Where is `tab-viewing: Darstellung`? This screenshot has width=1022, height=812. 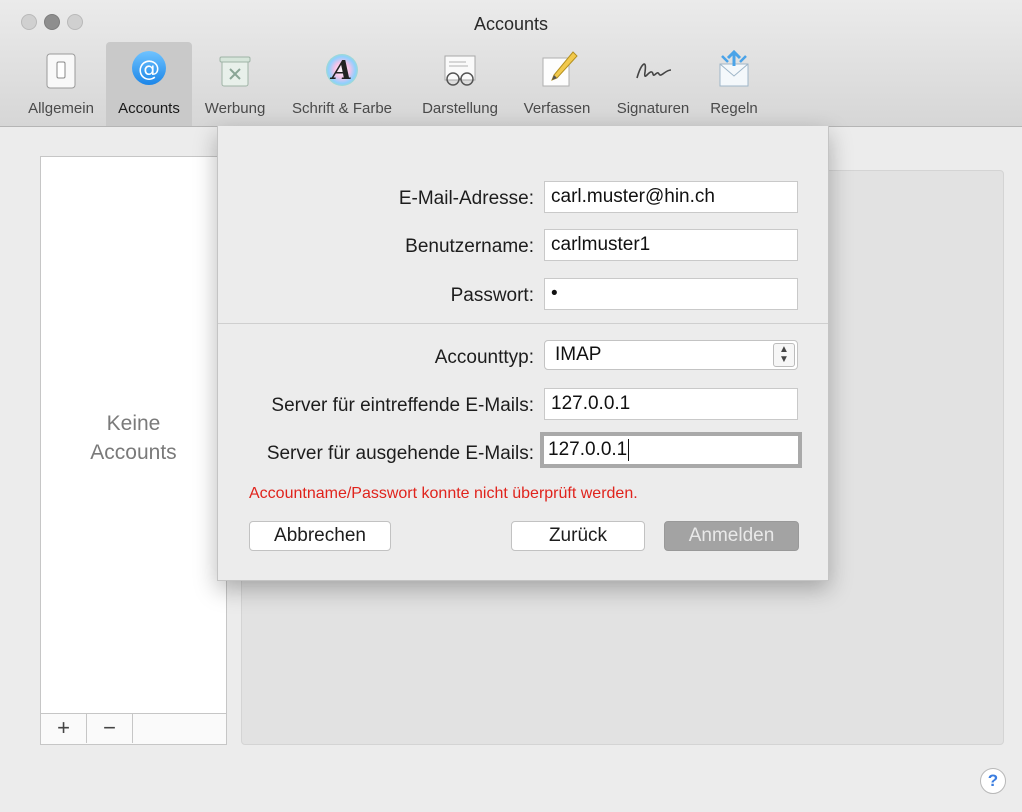
tab-viewing: Darstellung is located at coordinates (460, 84).